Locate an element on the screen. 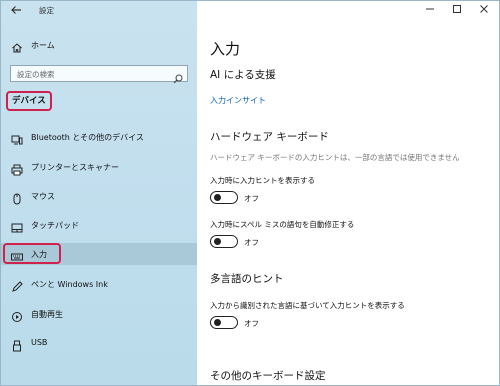  sidebar-item-label: プリンターとスキャナー is located at coordinates (75, 167).